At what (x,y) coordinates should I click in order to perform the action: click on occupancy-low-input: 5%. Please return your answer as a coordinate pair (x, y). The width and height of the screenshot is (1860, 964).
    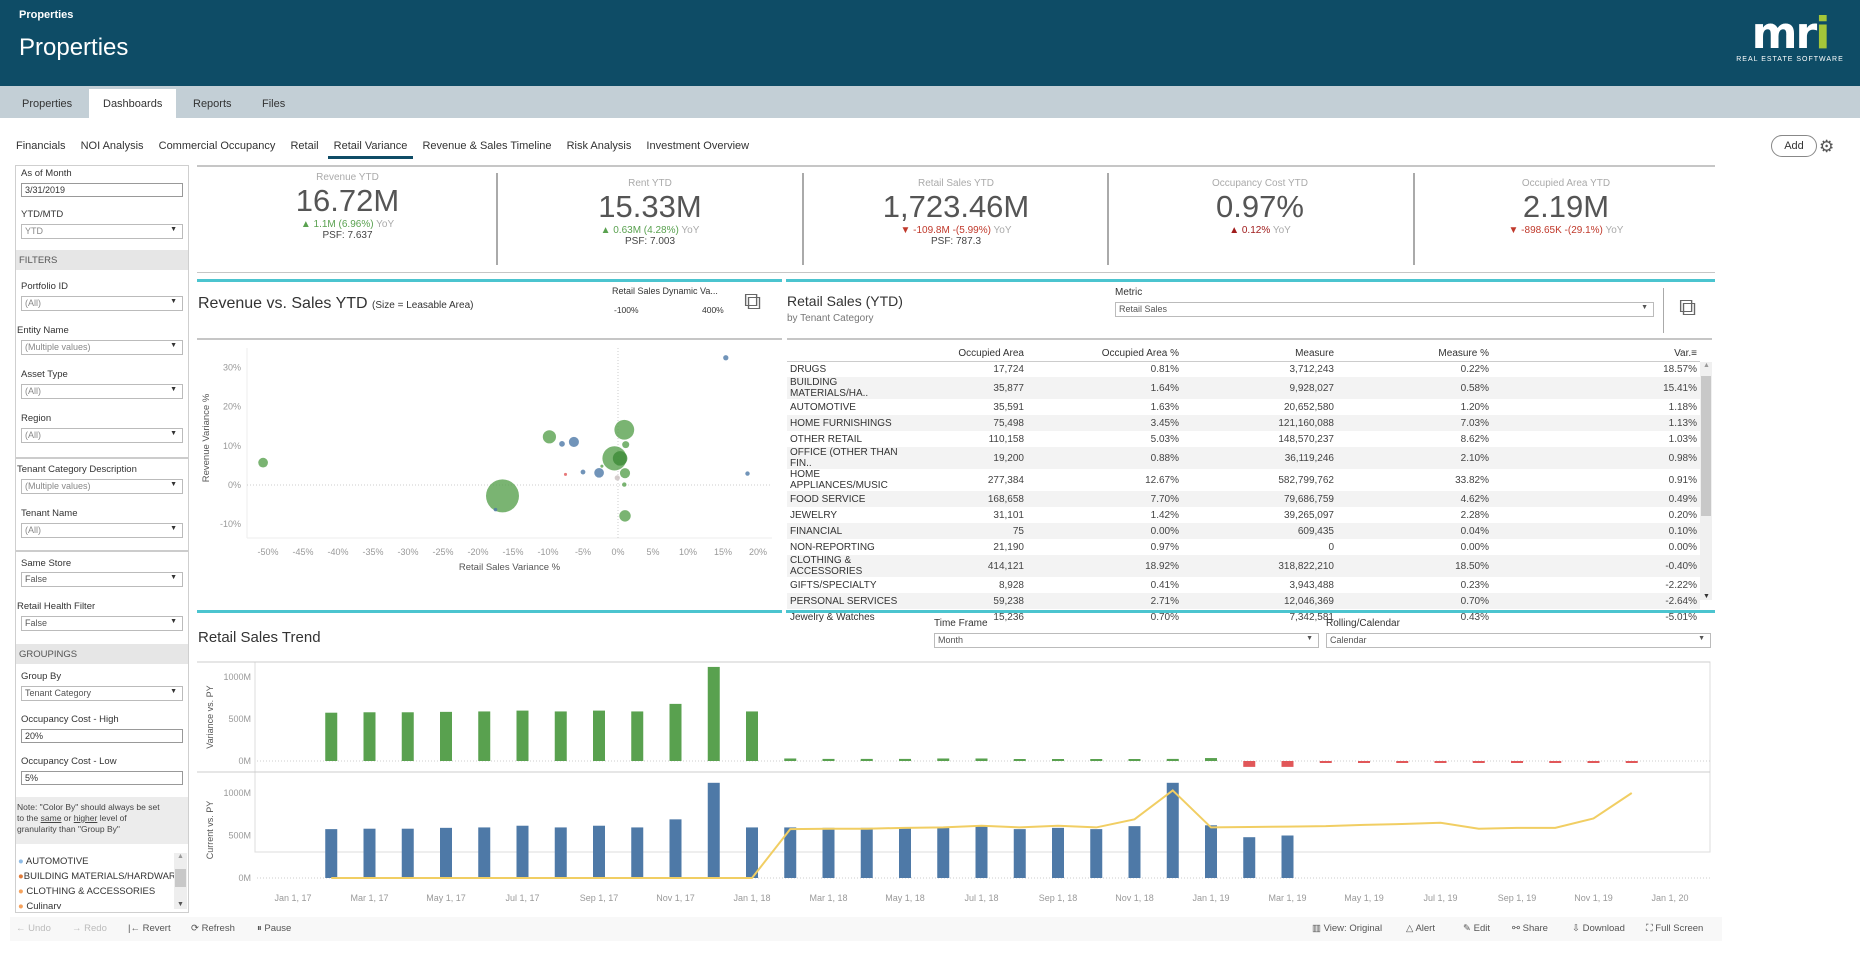
    Looking at the image, I should click on (102, 778).